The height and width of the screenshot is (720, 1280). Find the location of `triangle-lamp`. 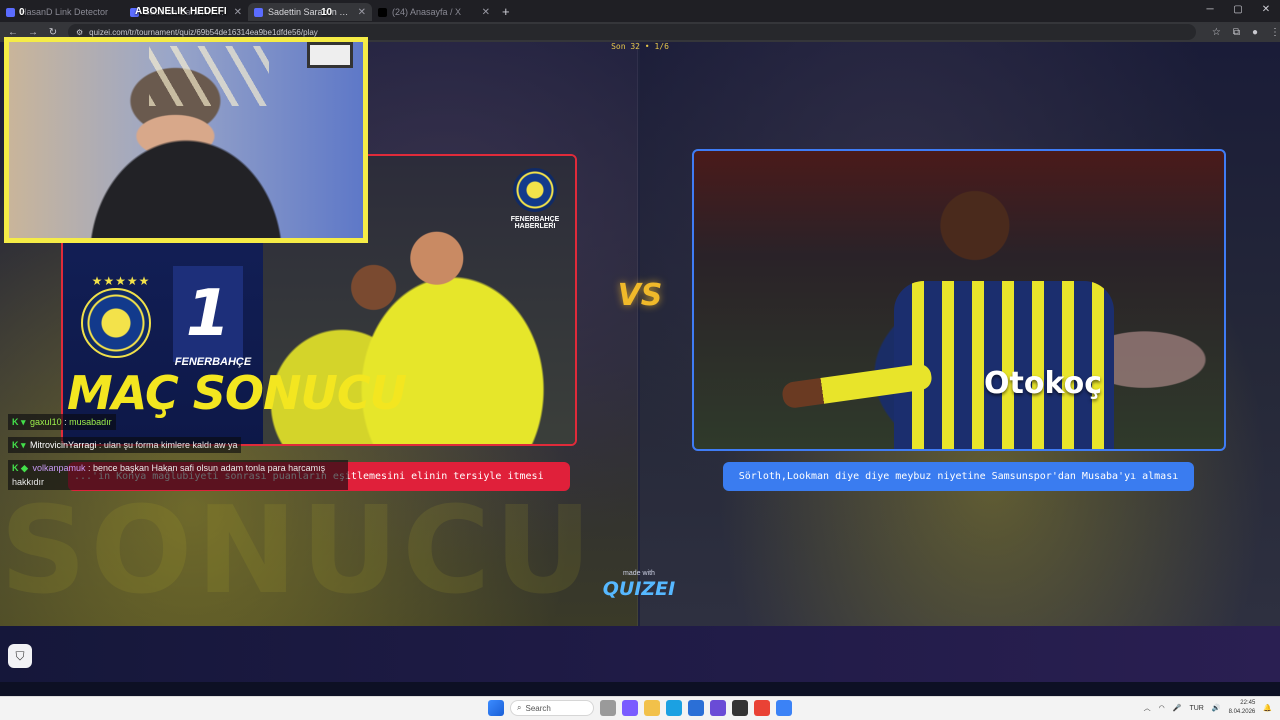

triangle-lamp is located at coordinates (209, 76).